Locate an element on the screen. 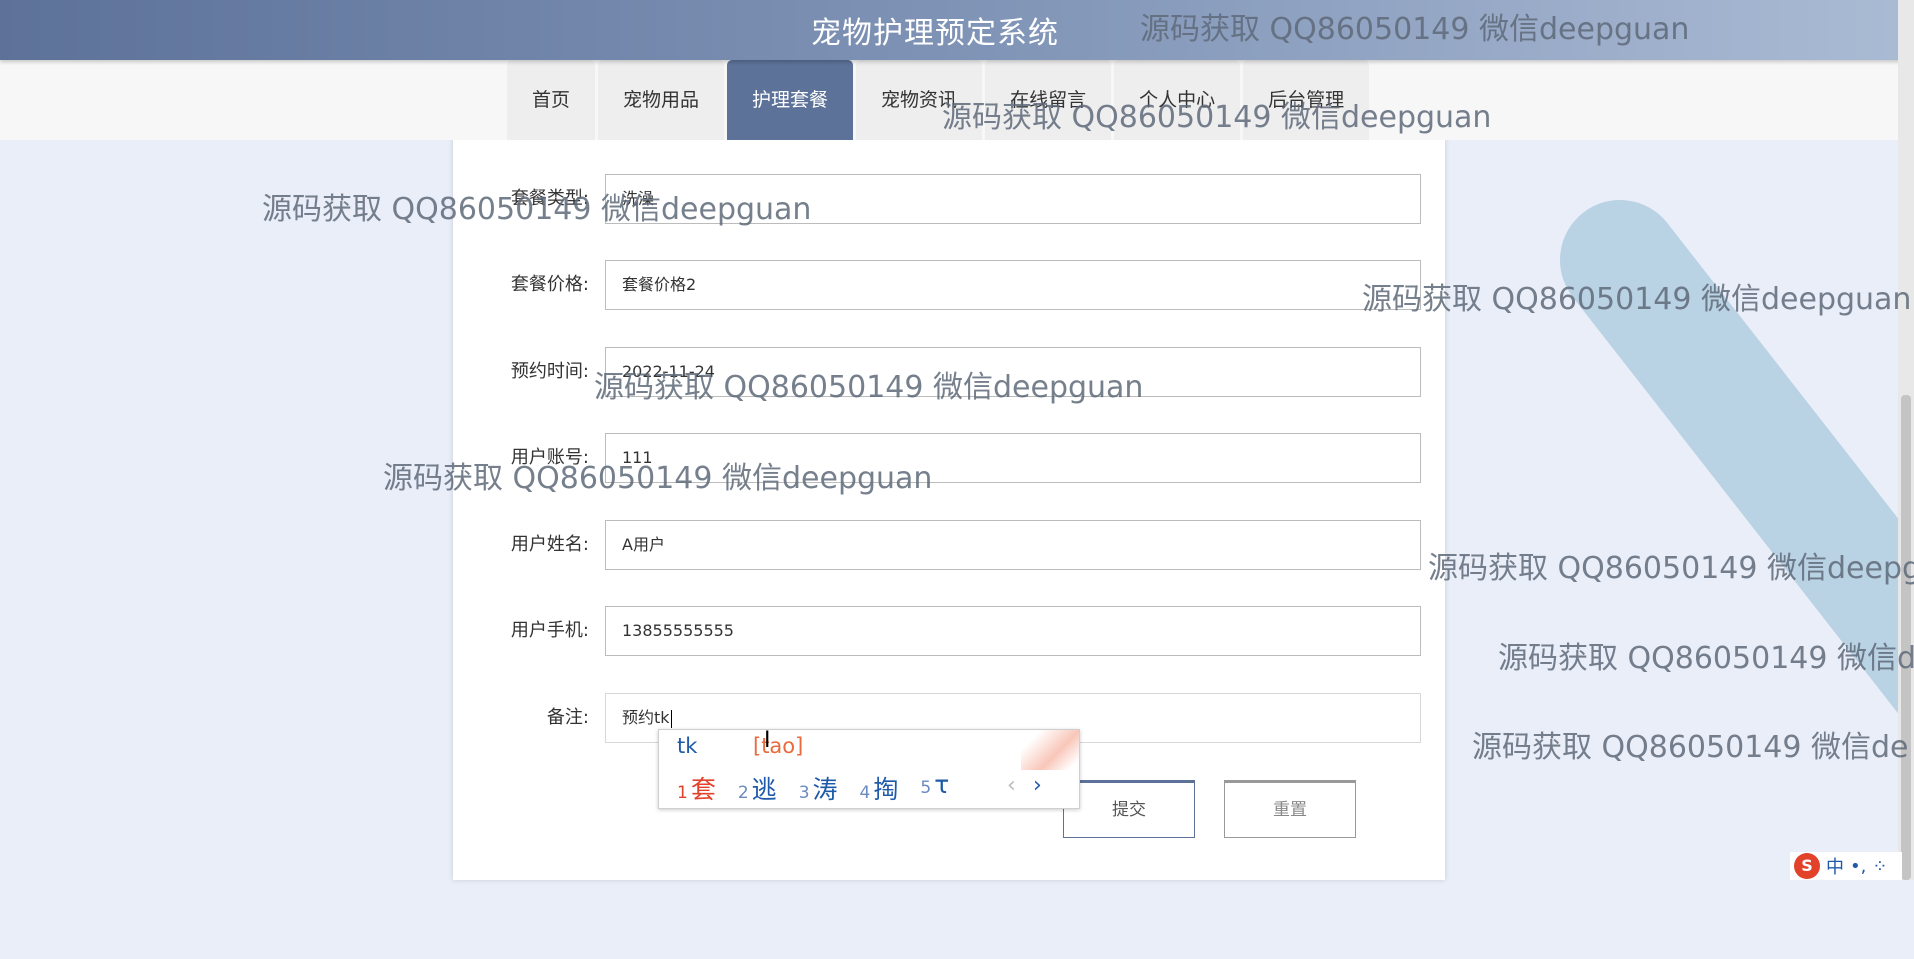 Image resolution: width=1914 pixels, height=959 pixels. ime-pinyin-hint: [tao] is located at coordinates (778, 746).